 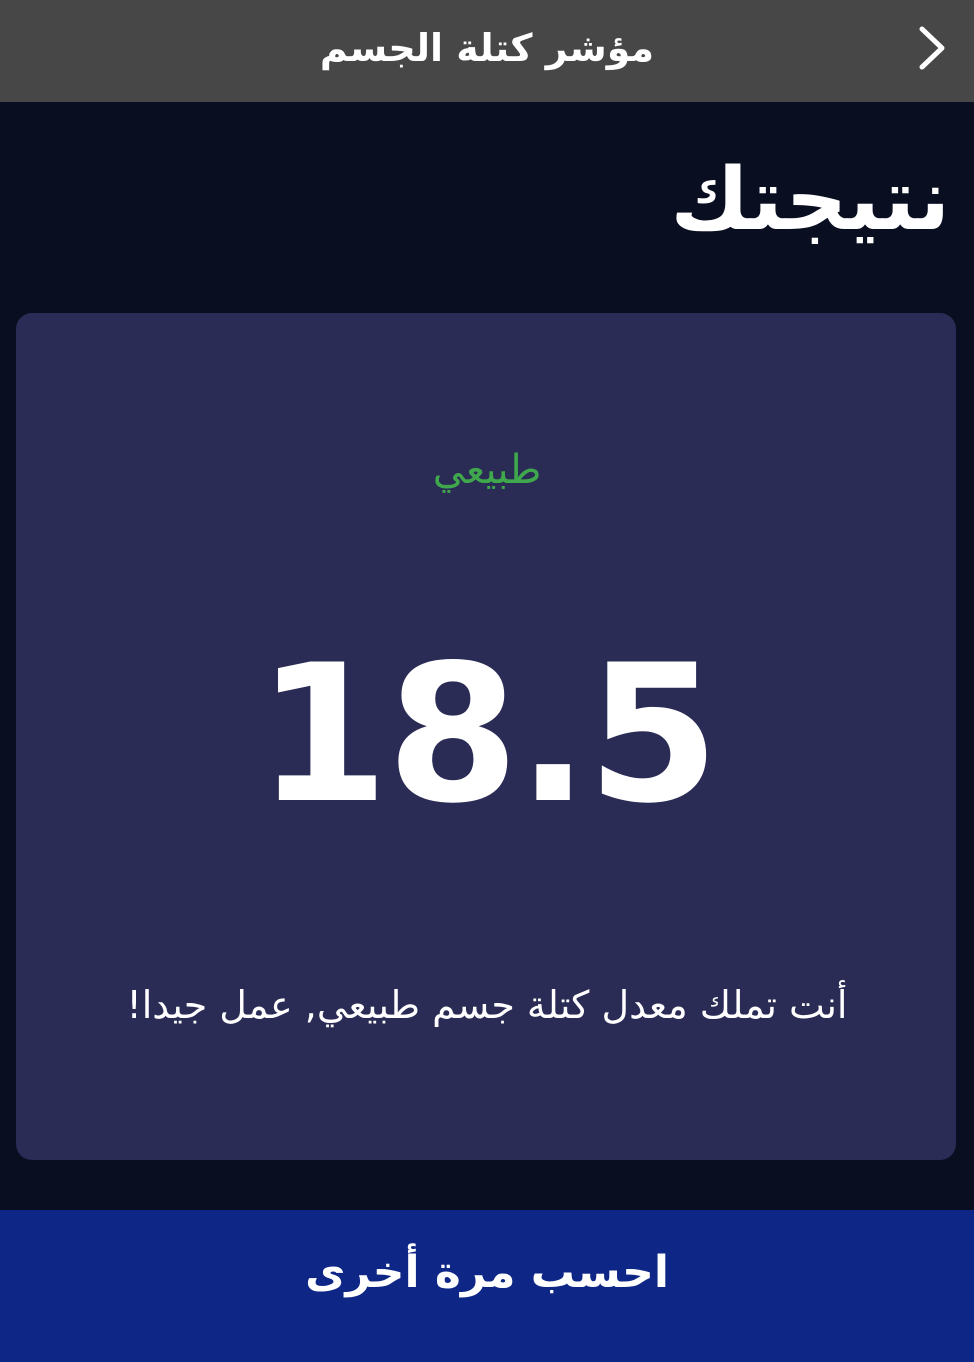 What do you see at coordinates (488, 734) in the screenshot?
I see `bmi-value: 18.5` at bounding box center [488, 734].